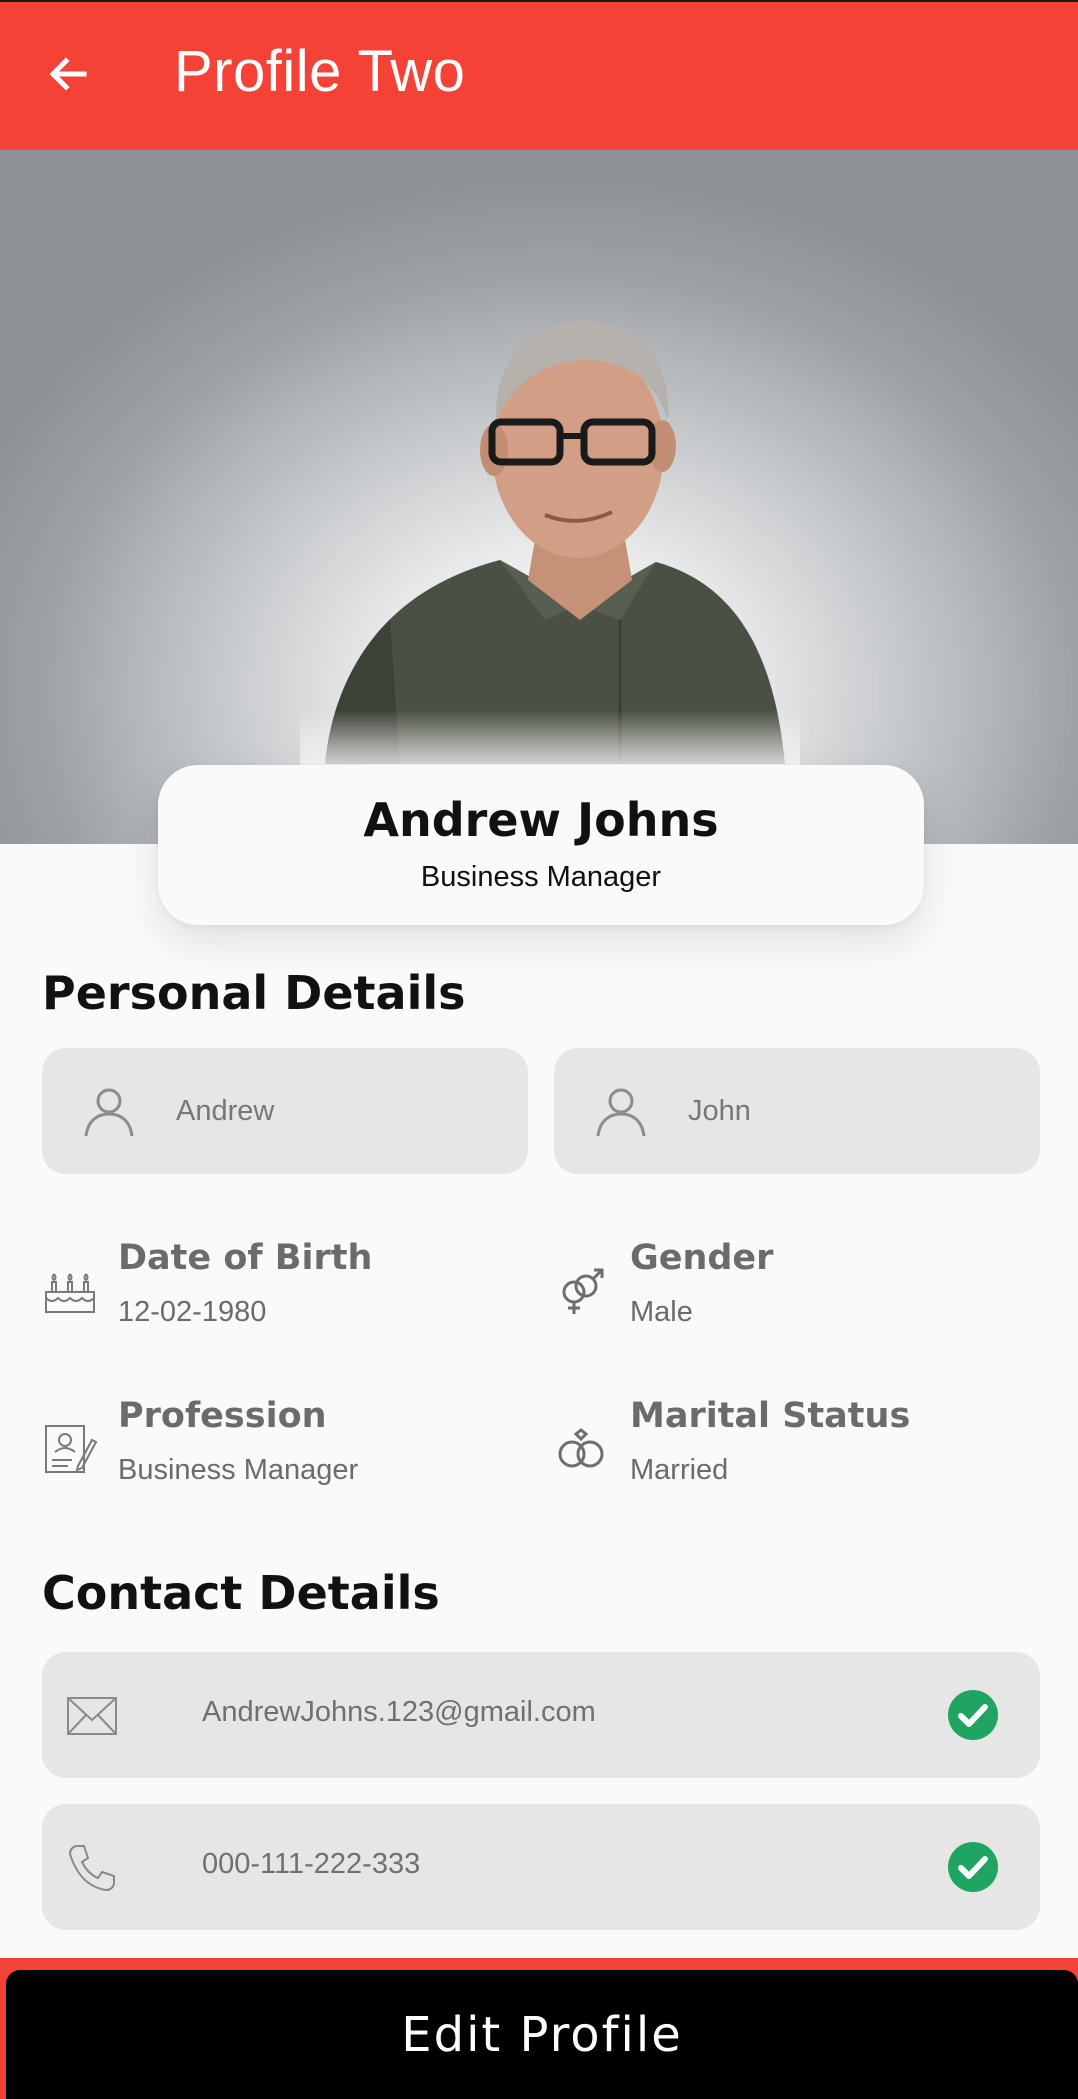 The image size is (1078, 2099). Describe the element at coordinates (320, 71) in the screenshot. I see `page-title: Profile Two` at that location.